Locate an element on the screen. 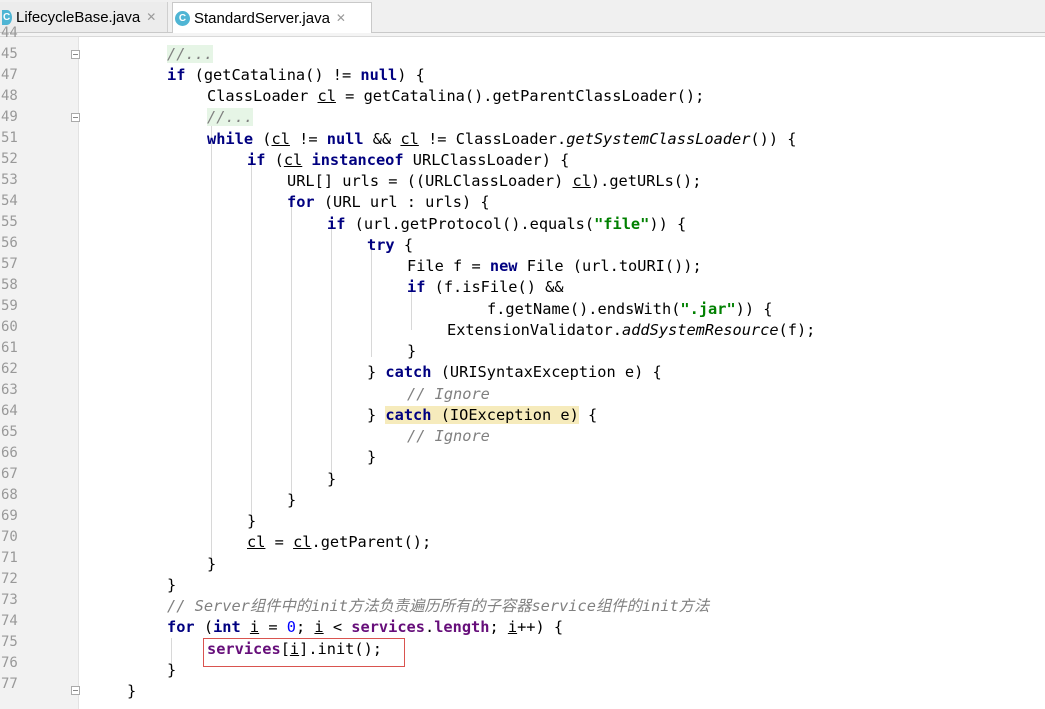 Image resolution: width=1045 pixels, height=709 pixels. tab-lifecyclebase: C LifecycleBase.java ✕ is located at coordinates (84, 17).